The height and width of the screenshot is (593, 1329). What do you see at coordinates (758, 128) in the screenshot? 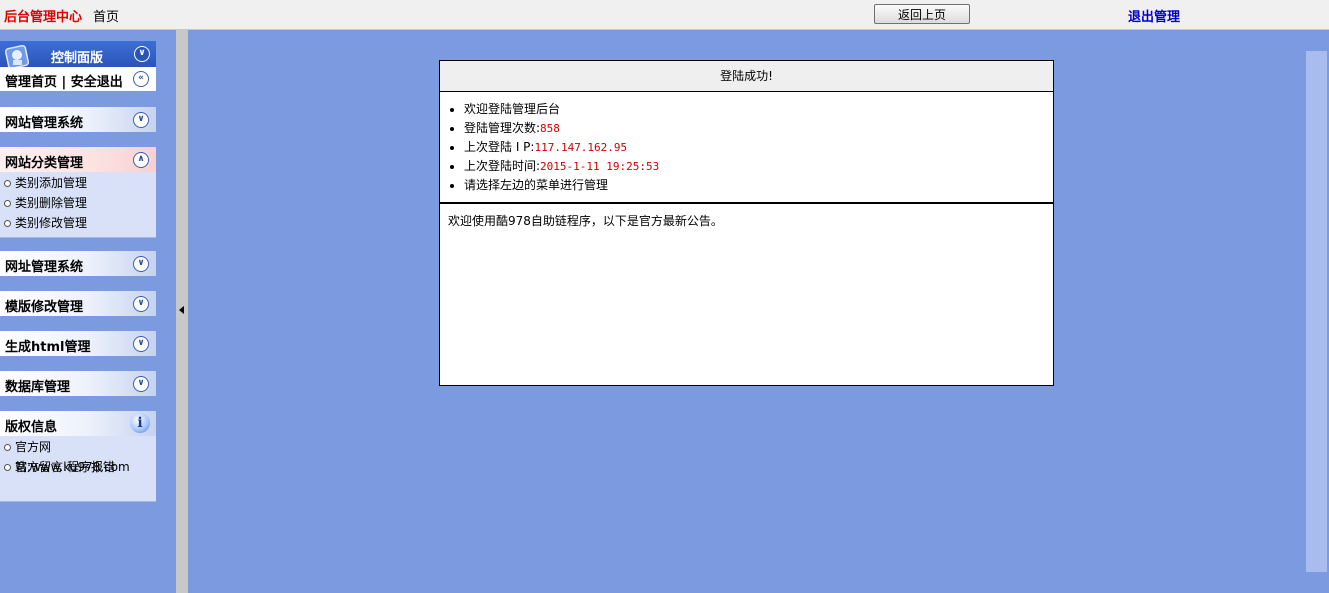
I see `login-count: 登陆管理次数:858` at bounding box center [758, 128].